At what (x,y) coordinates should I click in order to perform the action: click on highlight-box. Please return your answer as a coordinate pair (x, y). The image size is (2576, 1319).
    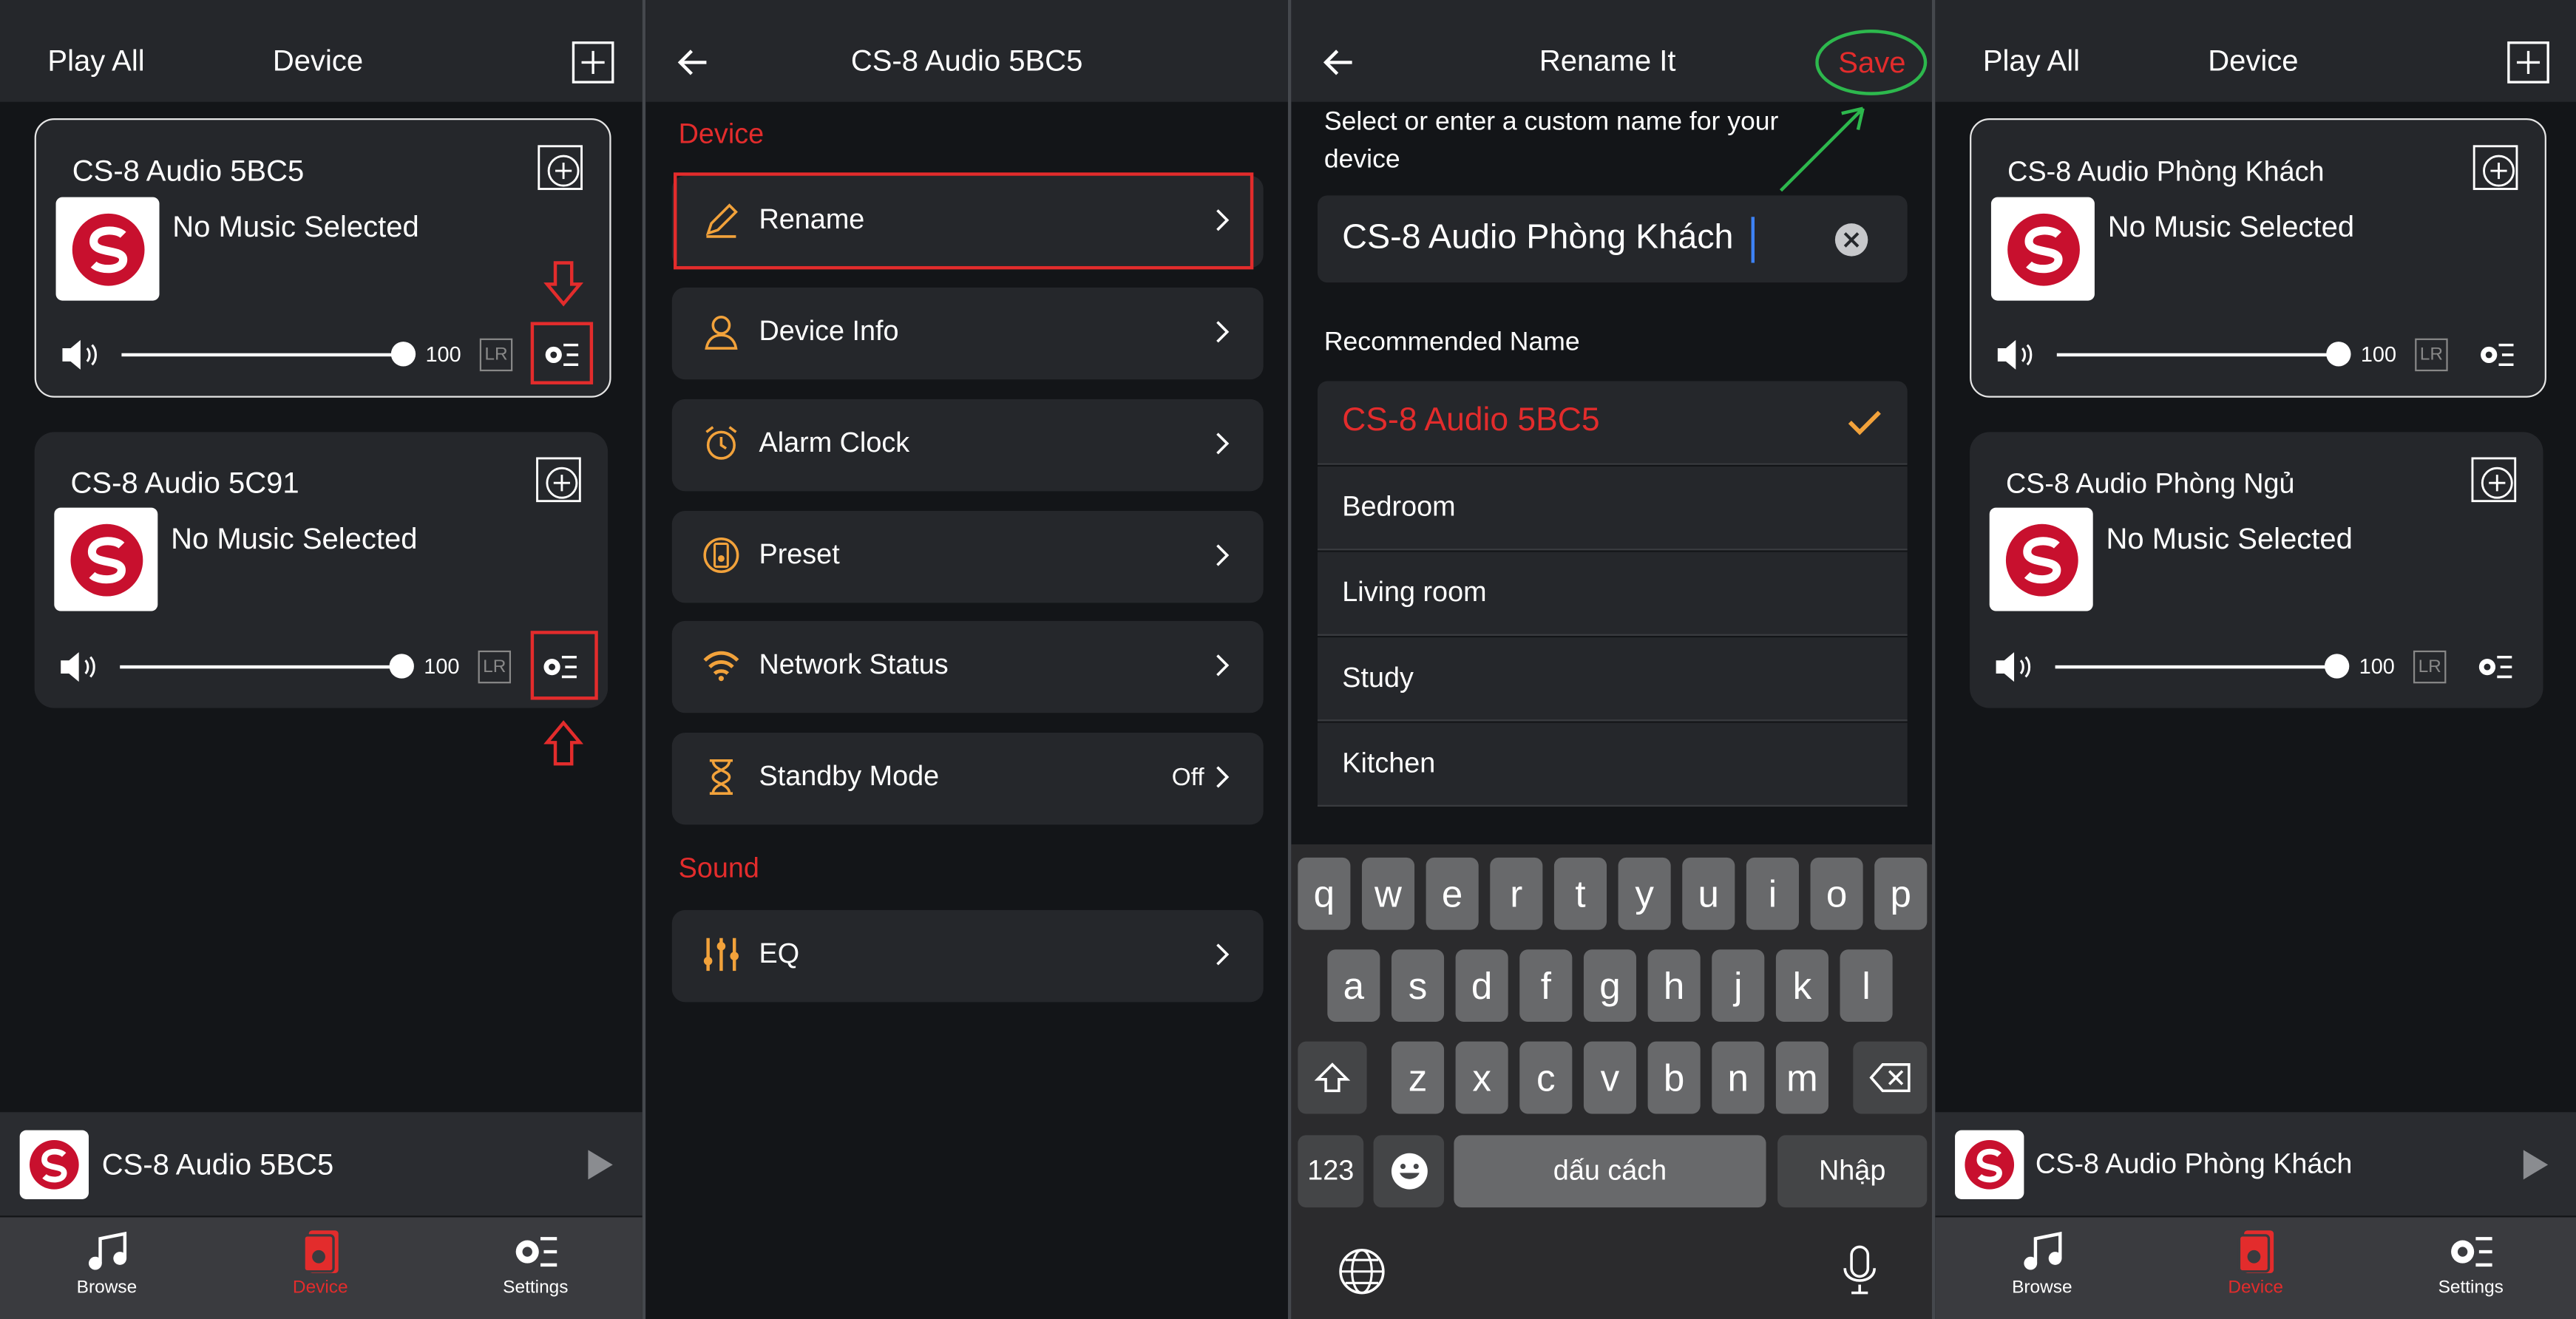
    Looking at the image, I should click on (562, 353).